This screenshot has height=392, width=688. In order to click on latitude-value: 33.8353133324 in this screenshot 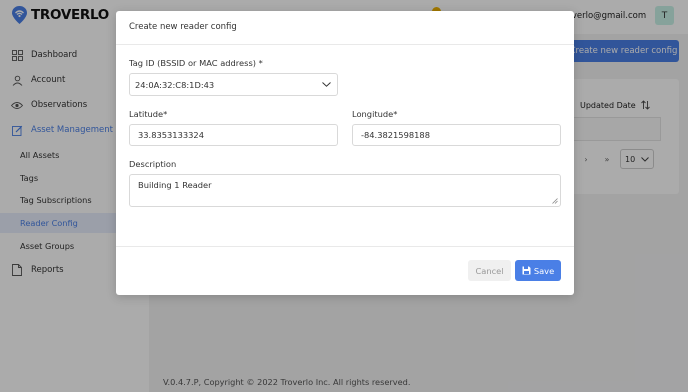, I will do `click(171, 135)`.